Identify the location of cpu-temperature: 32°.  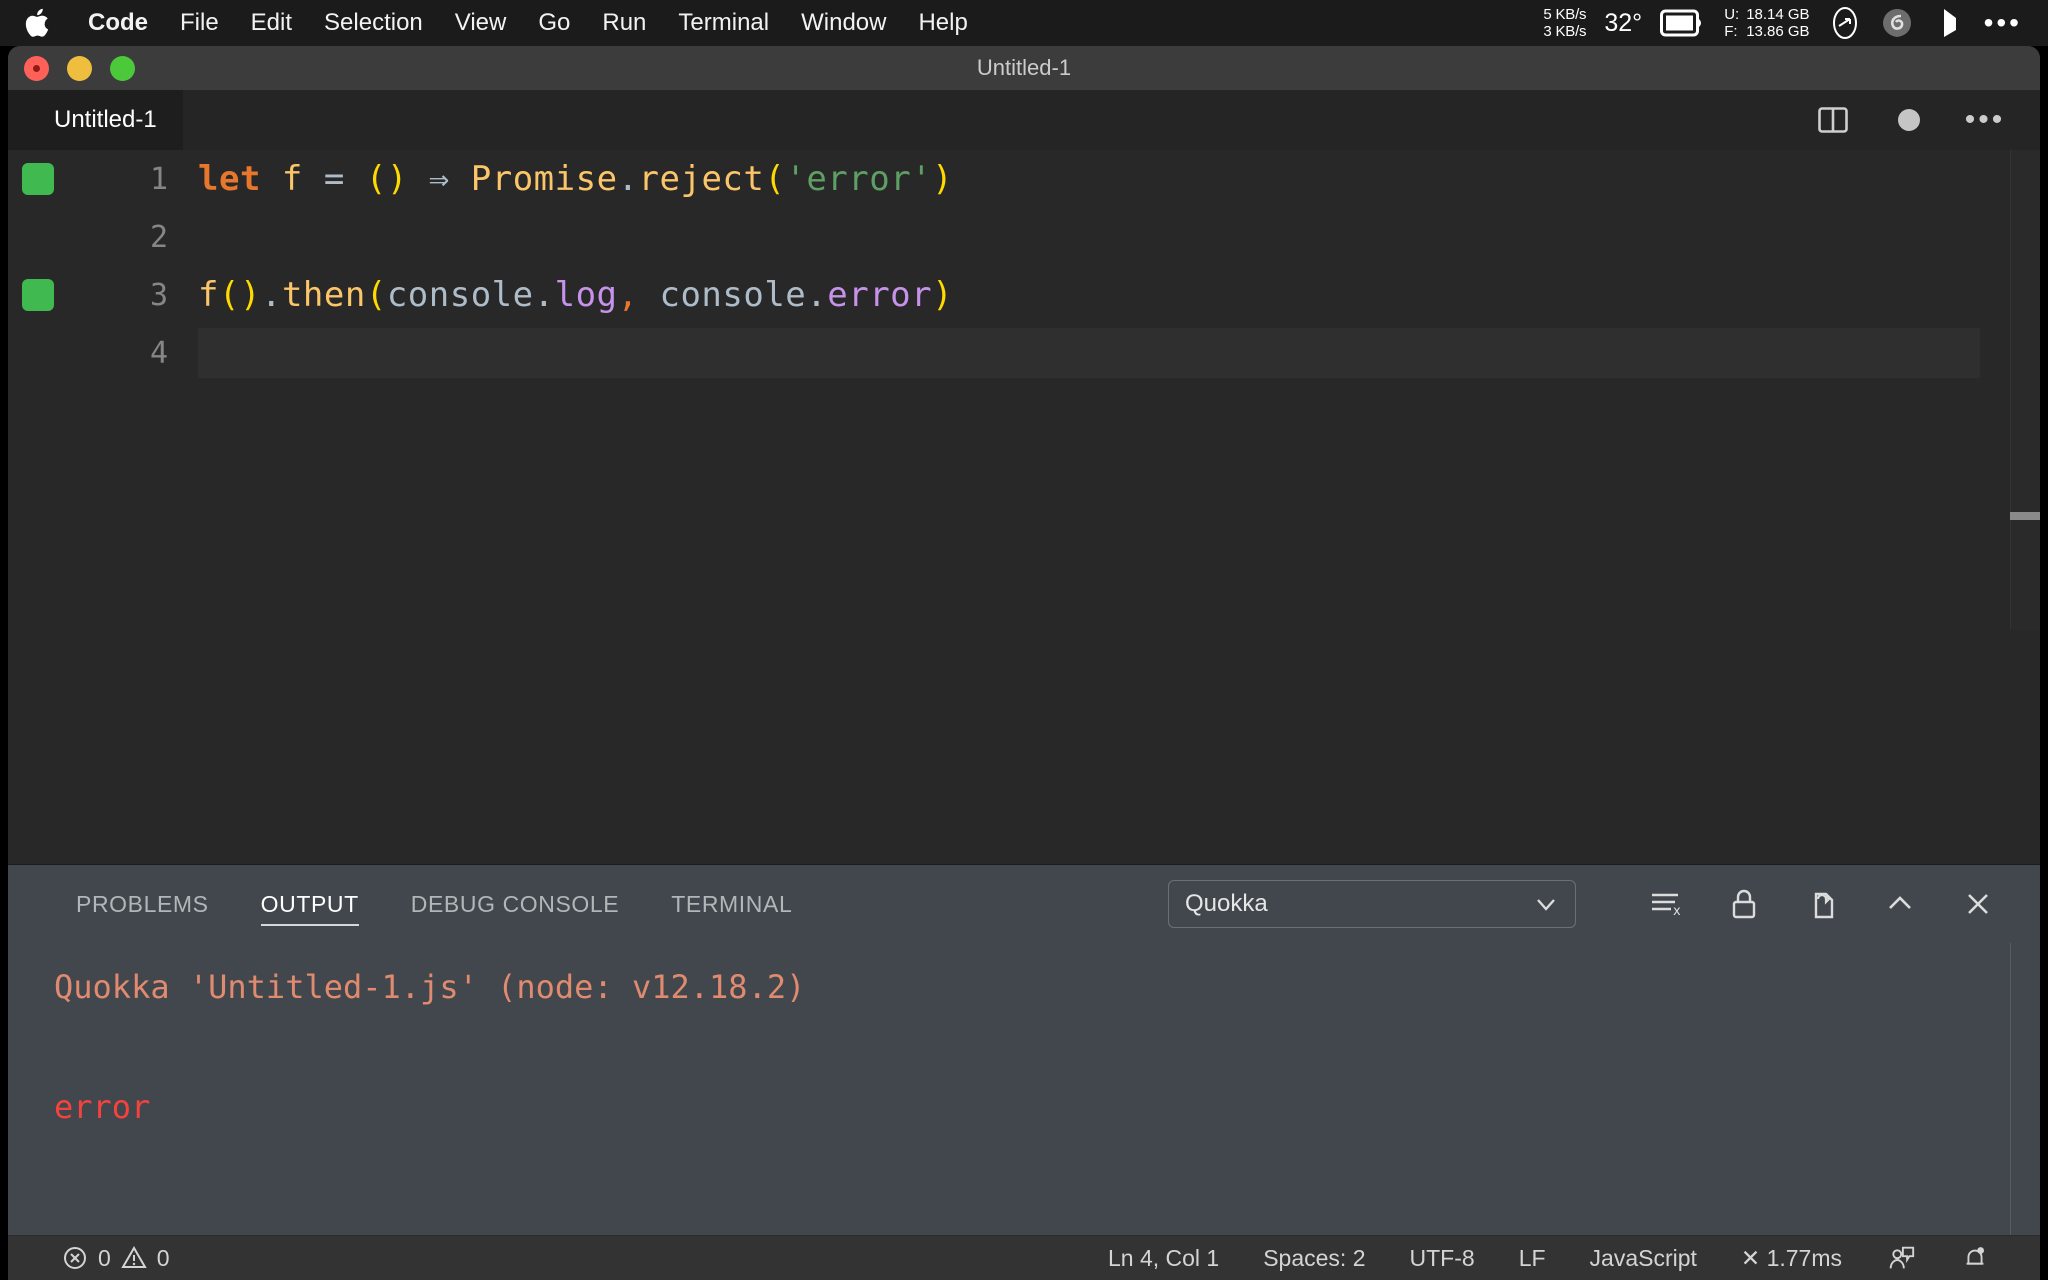
(1623, 23).